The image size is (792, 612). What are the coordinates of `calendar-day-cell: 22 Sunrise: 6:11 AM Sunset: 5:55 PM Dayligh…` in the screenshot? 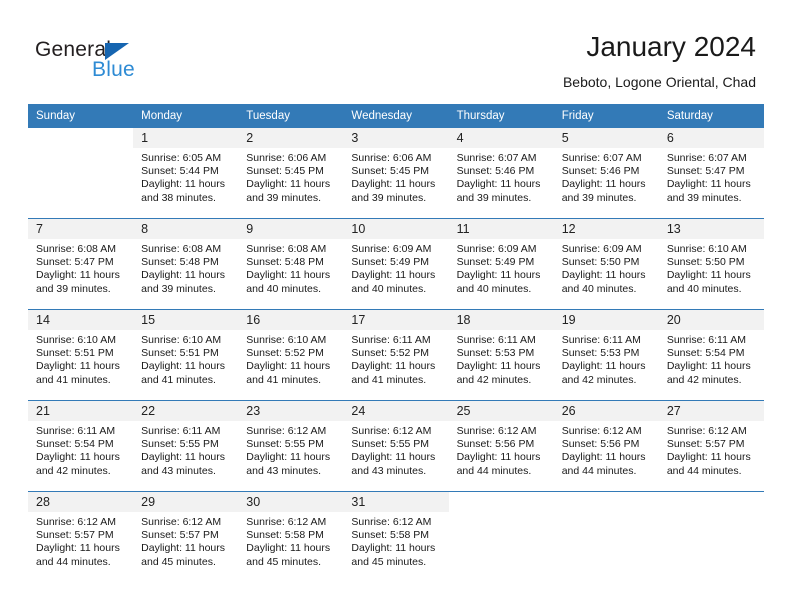 It's located at (186, 446).